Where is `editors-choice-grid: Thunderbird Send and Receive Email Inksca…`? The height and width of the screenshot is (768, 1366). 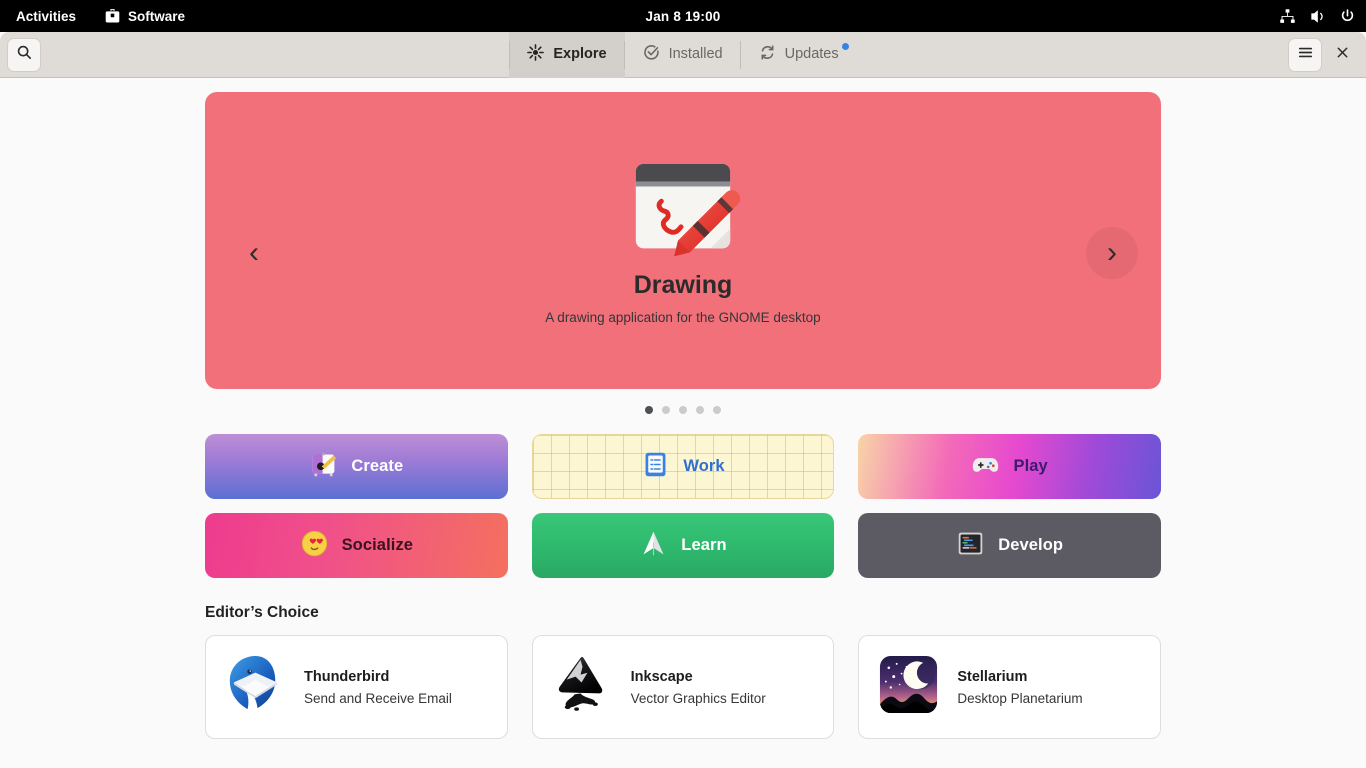
editors-choice-grid: Thunderbird Send and Receive Email Inksca… is located at coordinates (683, 687).